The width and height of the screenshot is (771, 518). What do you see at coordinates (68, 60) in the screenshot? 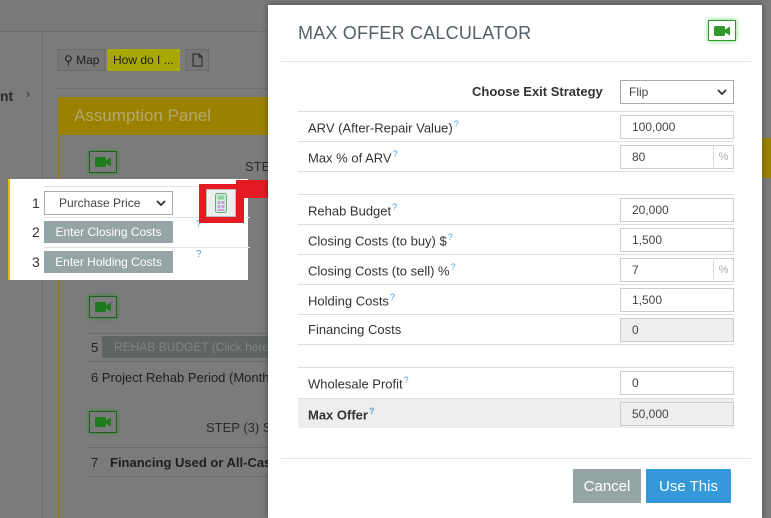
I see `map-pin-icon: ⚲` at bounding box center [68, 60].